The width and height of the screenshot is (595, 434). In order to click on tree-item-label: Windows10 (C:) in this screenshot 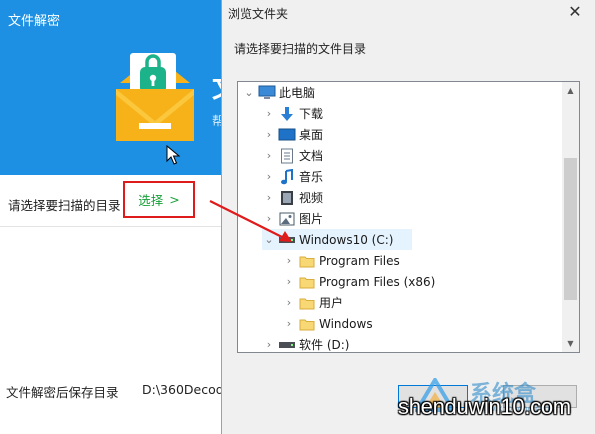, I will do `click(346, 239)`.